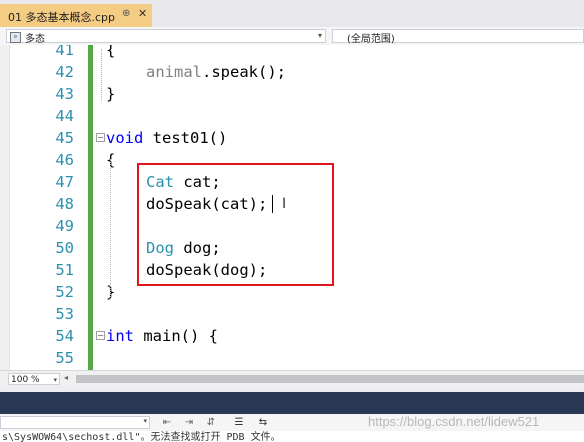 The width and height of the screenshot is (584, 442). What do you see at coordinates (371, 39) in the screenshot?
I see `range-value: (全局范围)` at bounding box center [371, 39].